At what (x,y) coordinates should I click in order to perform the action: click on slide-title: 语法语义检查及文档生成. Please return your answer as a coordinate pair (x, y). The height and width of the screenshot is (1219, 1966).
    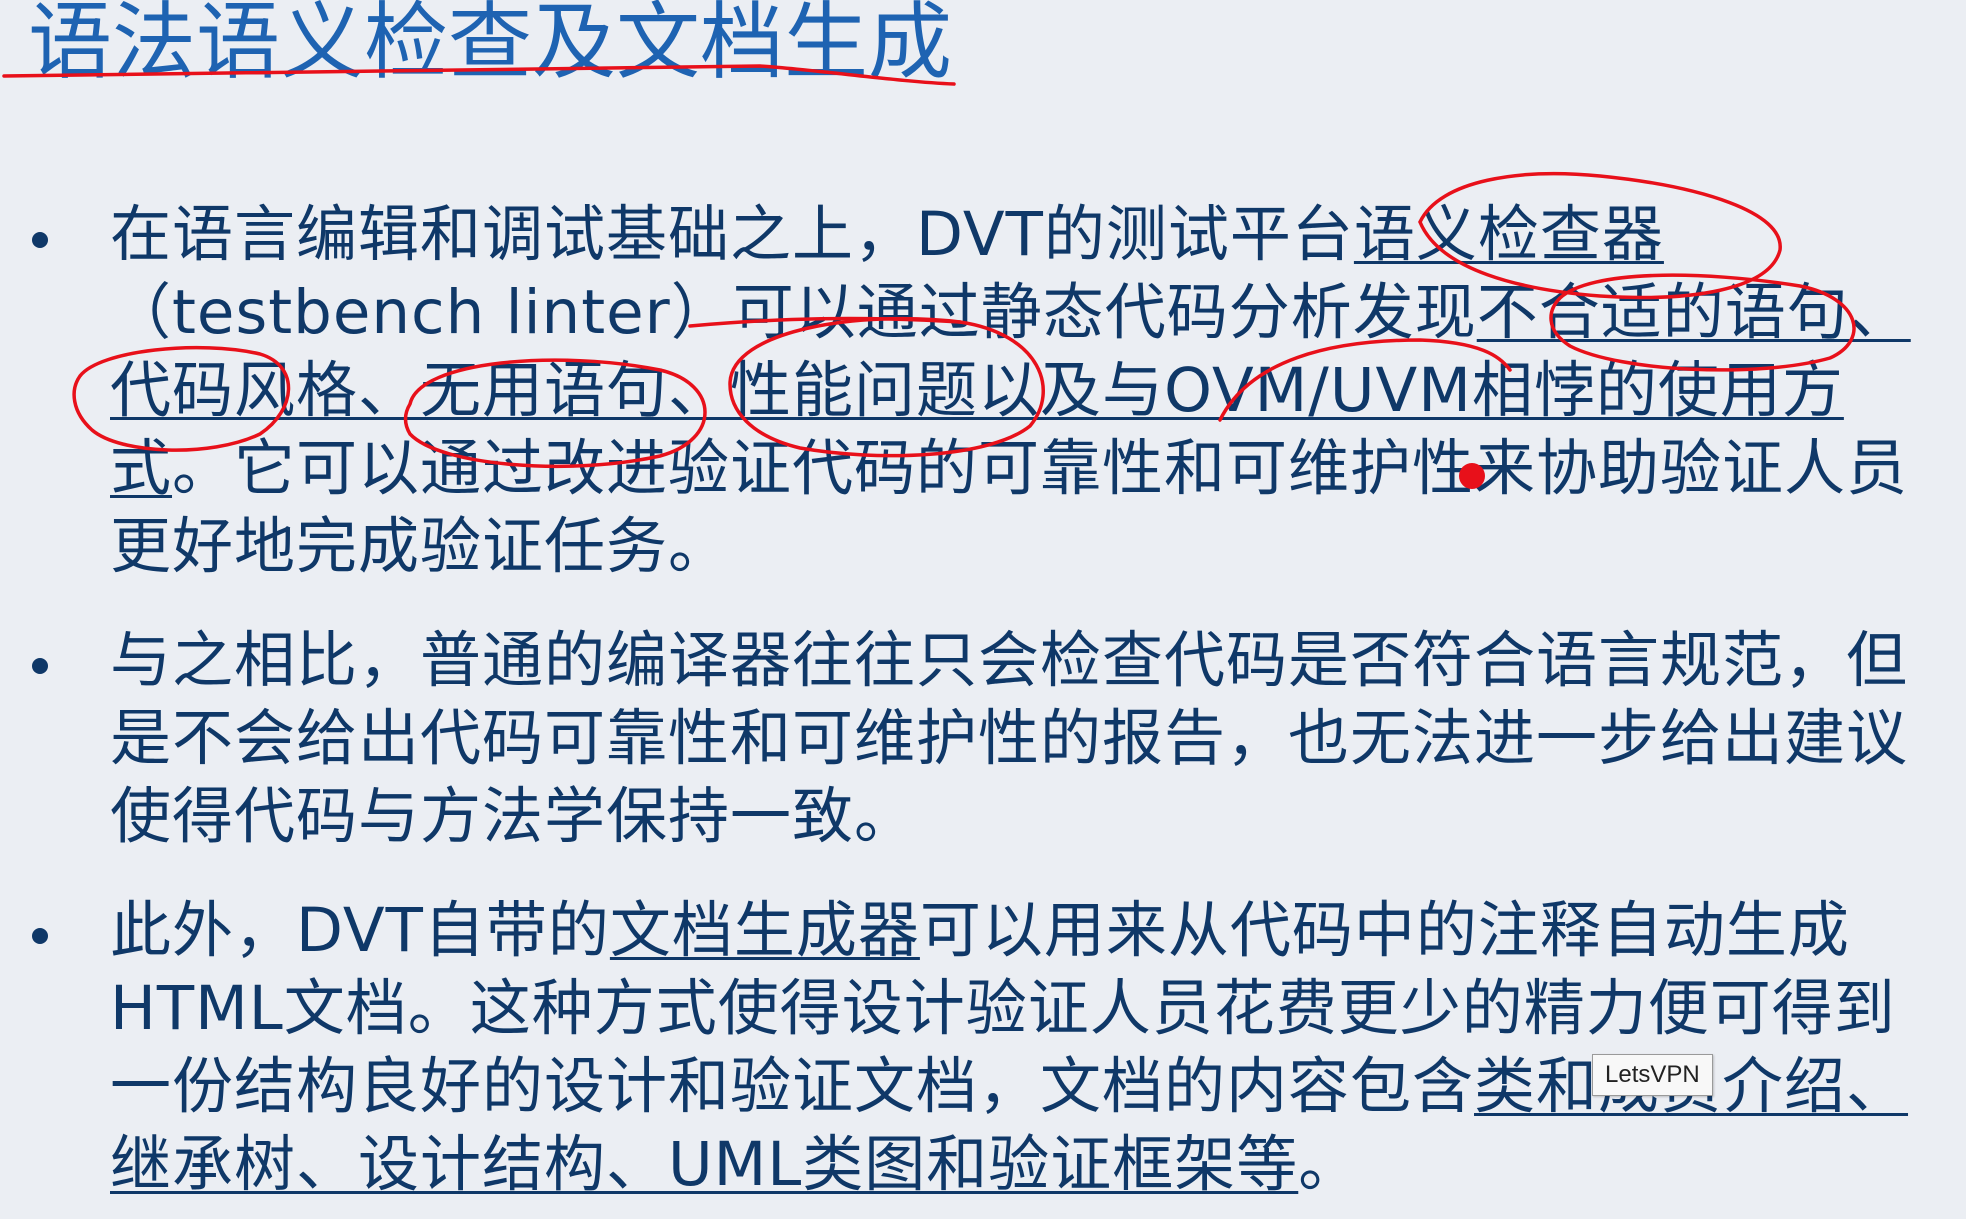
    Looking at the image, I should click on (490, 45).